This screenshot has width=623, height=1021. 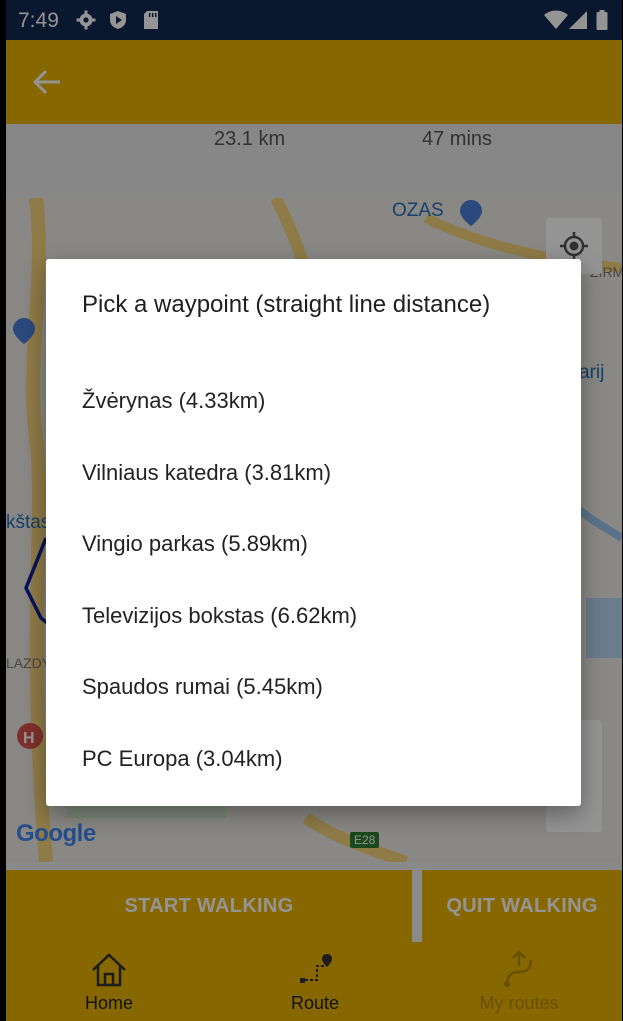 I want to click on waypoint-option: PC Europa (3.04km), so click(x=317, y=759).